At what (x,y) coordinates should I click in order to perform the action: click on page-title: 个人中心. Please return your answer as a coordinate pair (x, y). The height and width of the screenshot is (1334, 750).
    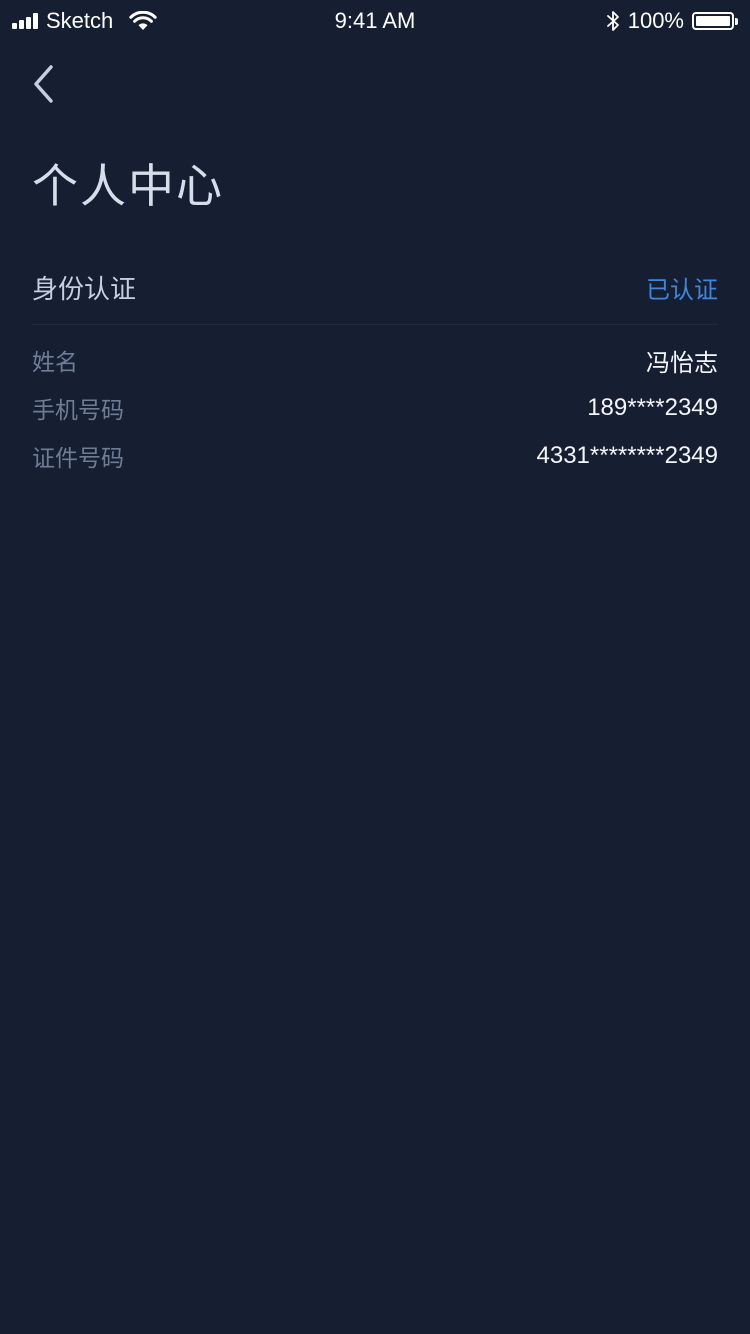
    Looking at the image, I should click on (128, 186).